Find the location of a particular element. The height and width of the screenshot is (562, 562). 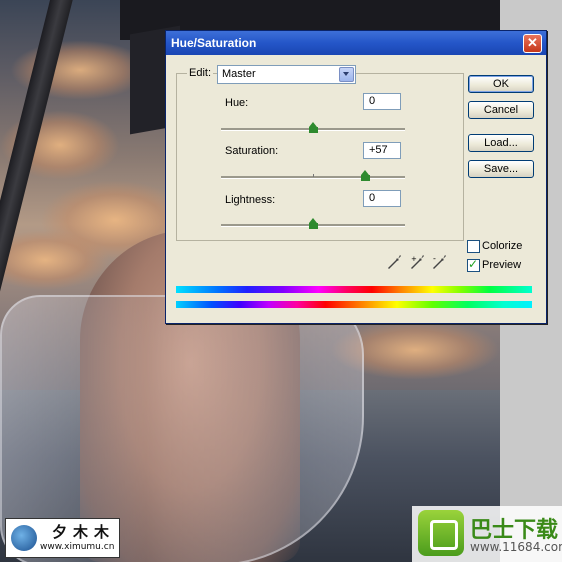

preview-checkbox is located at coordinates (473, 264).